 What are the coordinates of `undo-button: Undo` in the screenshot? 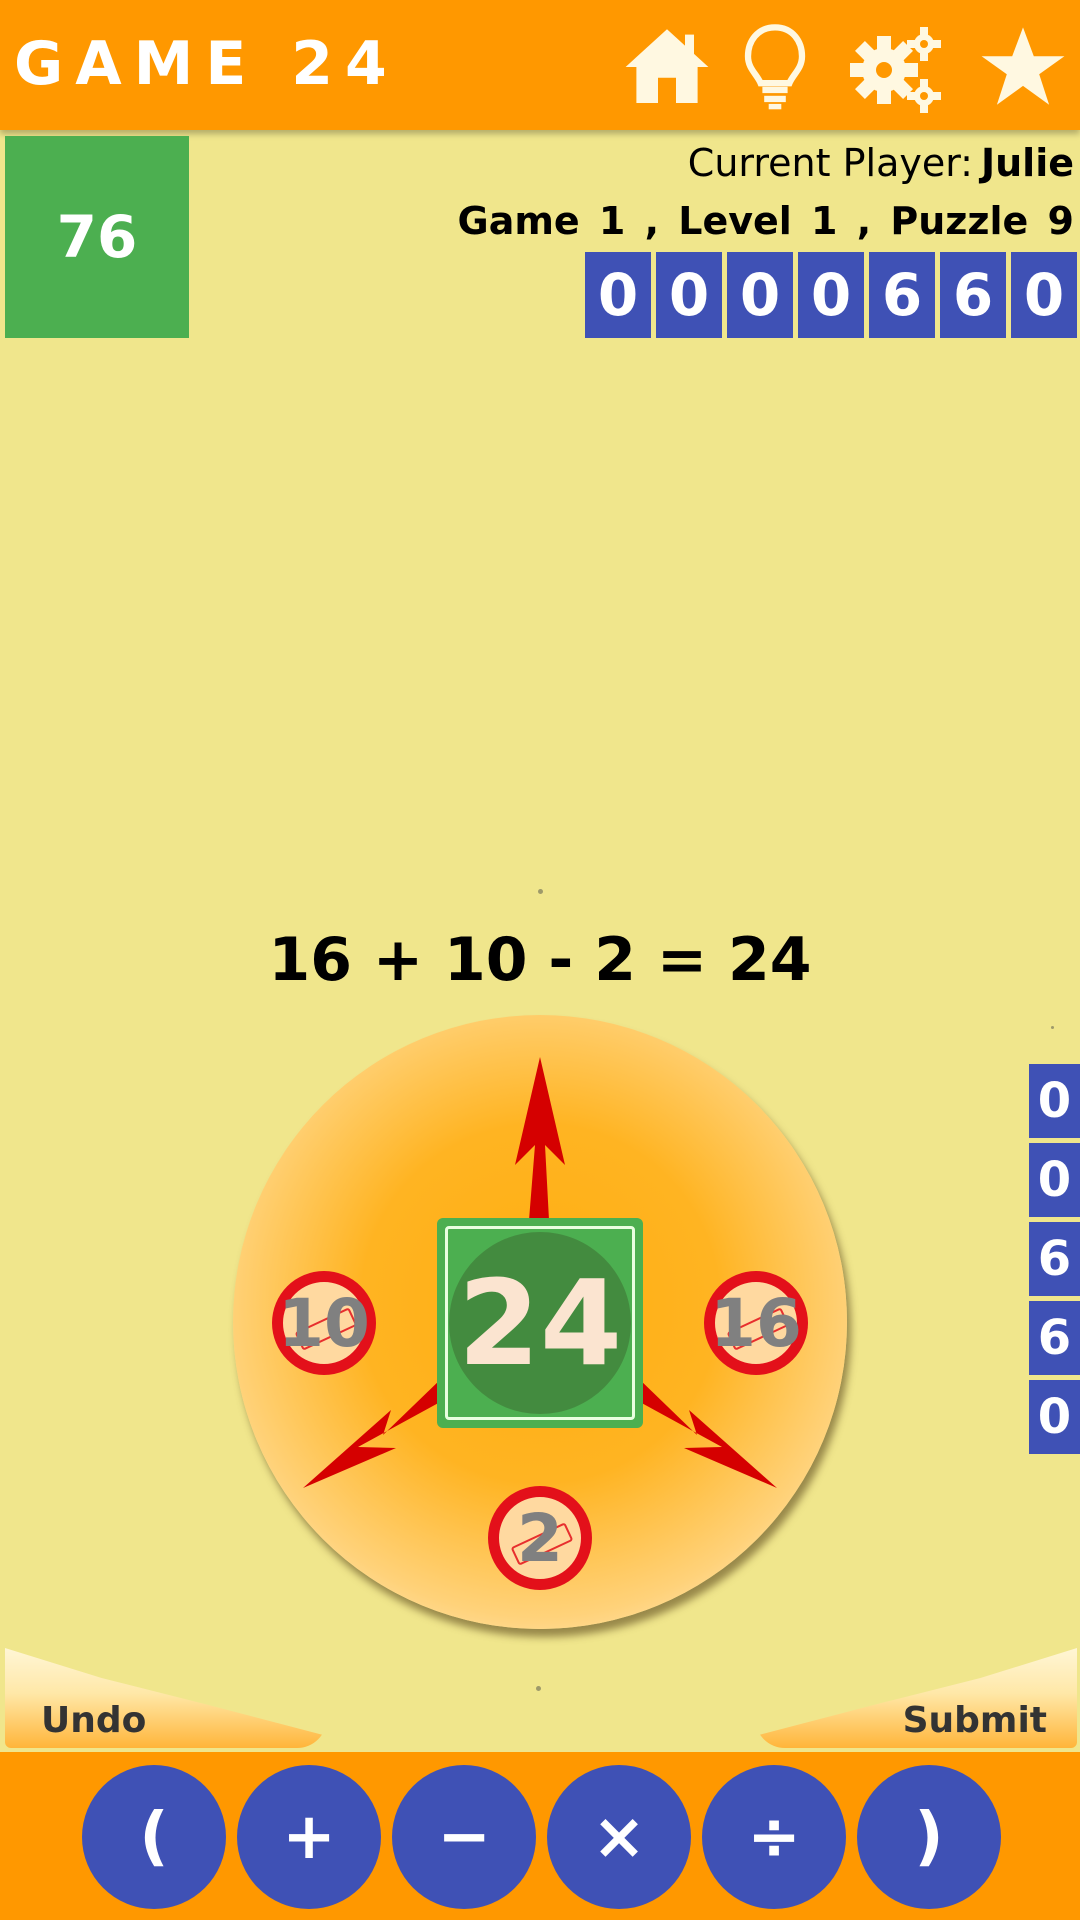 It's located at (166, 1698).